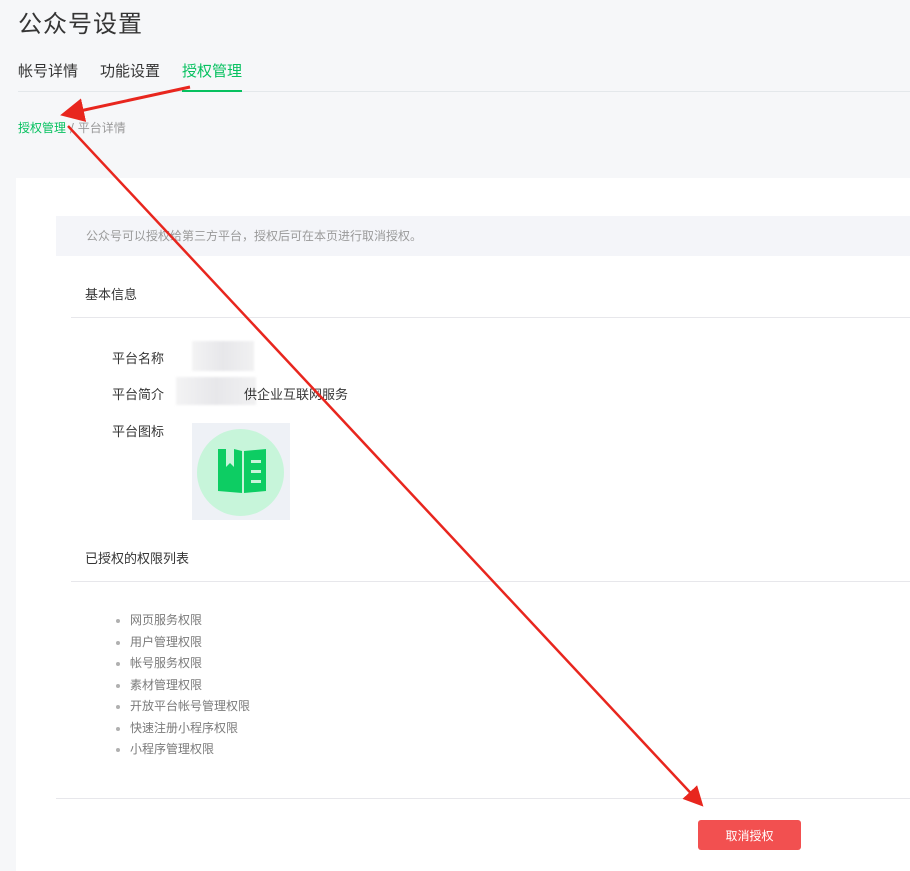 Image resolution: width=910 pixels, height=871 pixels. What do you see at coordinates (138, 359) in the screenshot?
I see `platform-name-label: 平台名称` at bounding box center [138, 359].